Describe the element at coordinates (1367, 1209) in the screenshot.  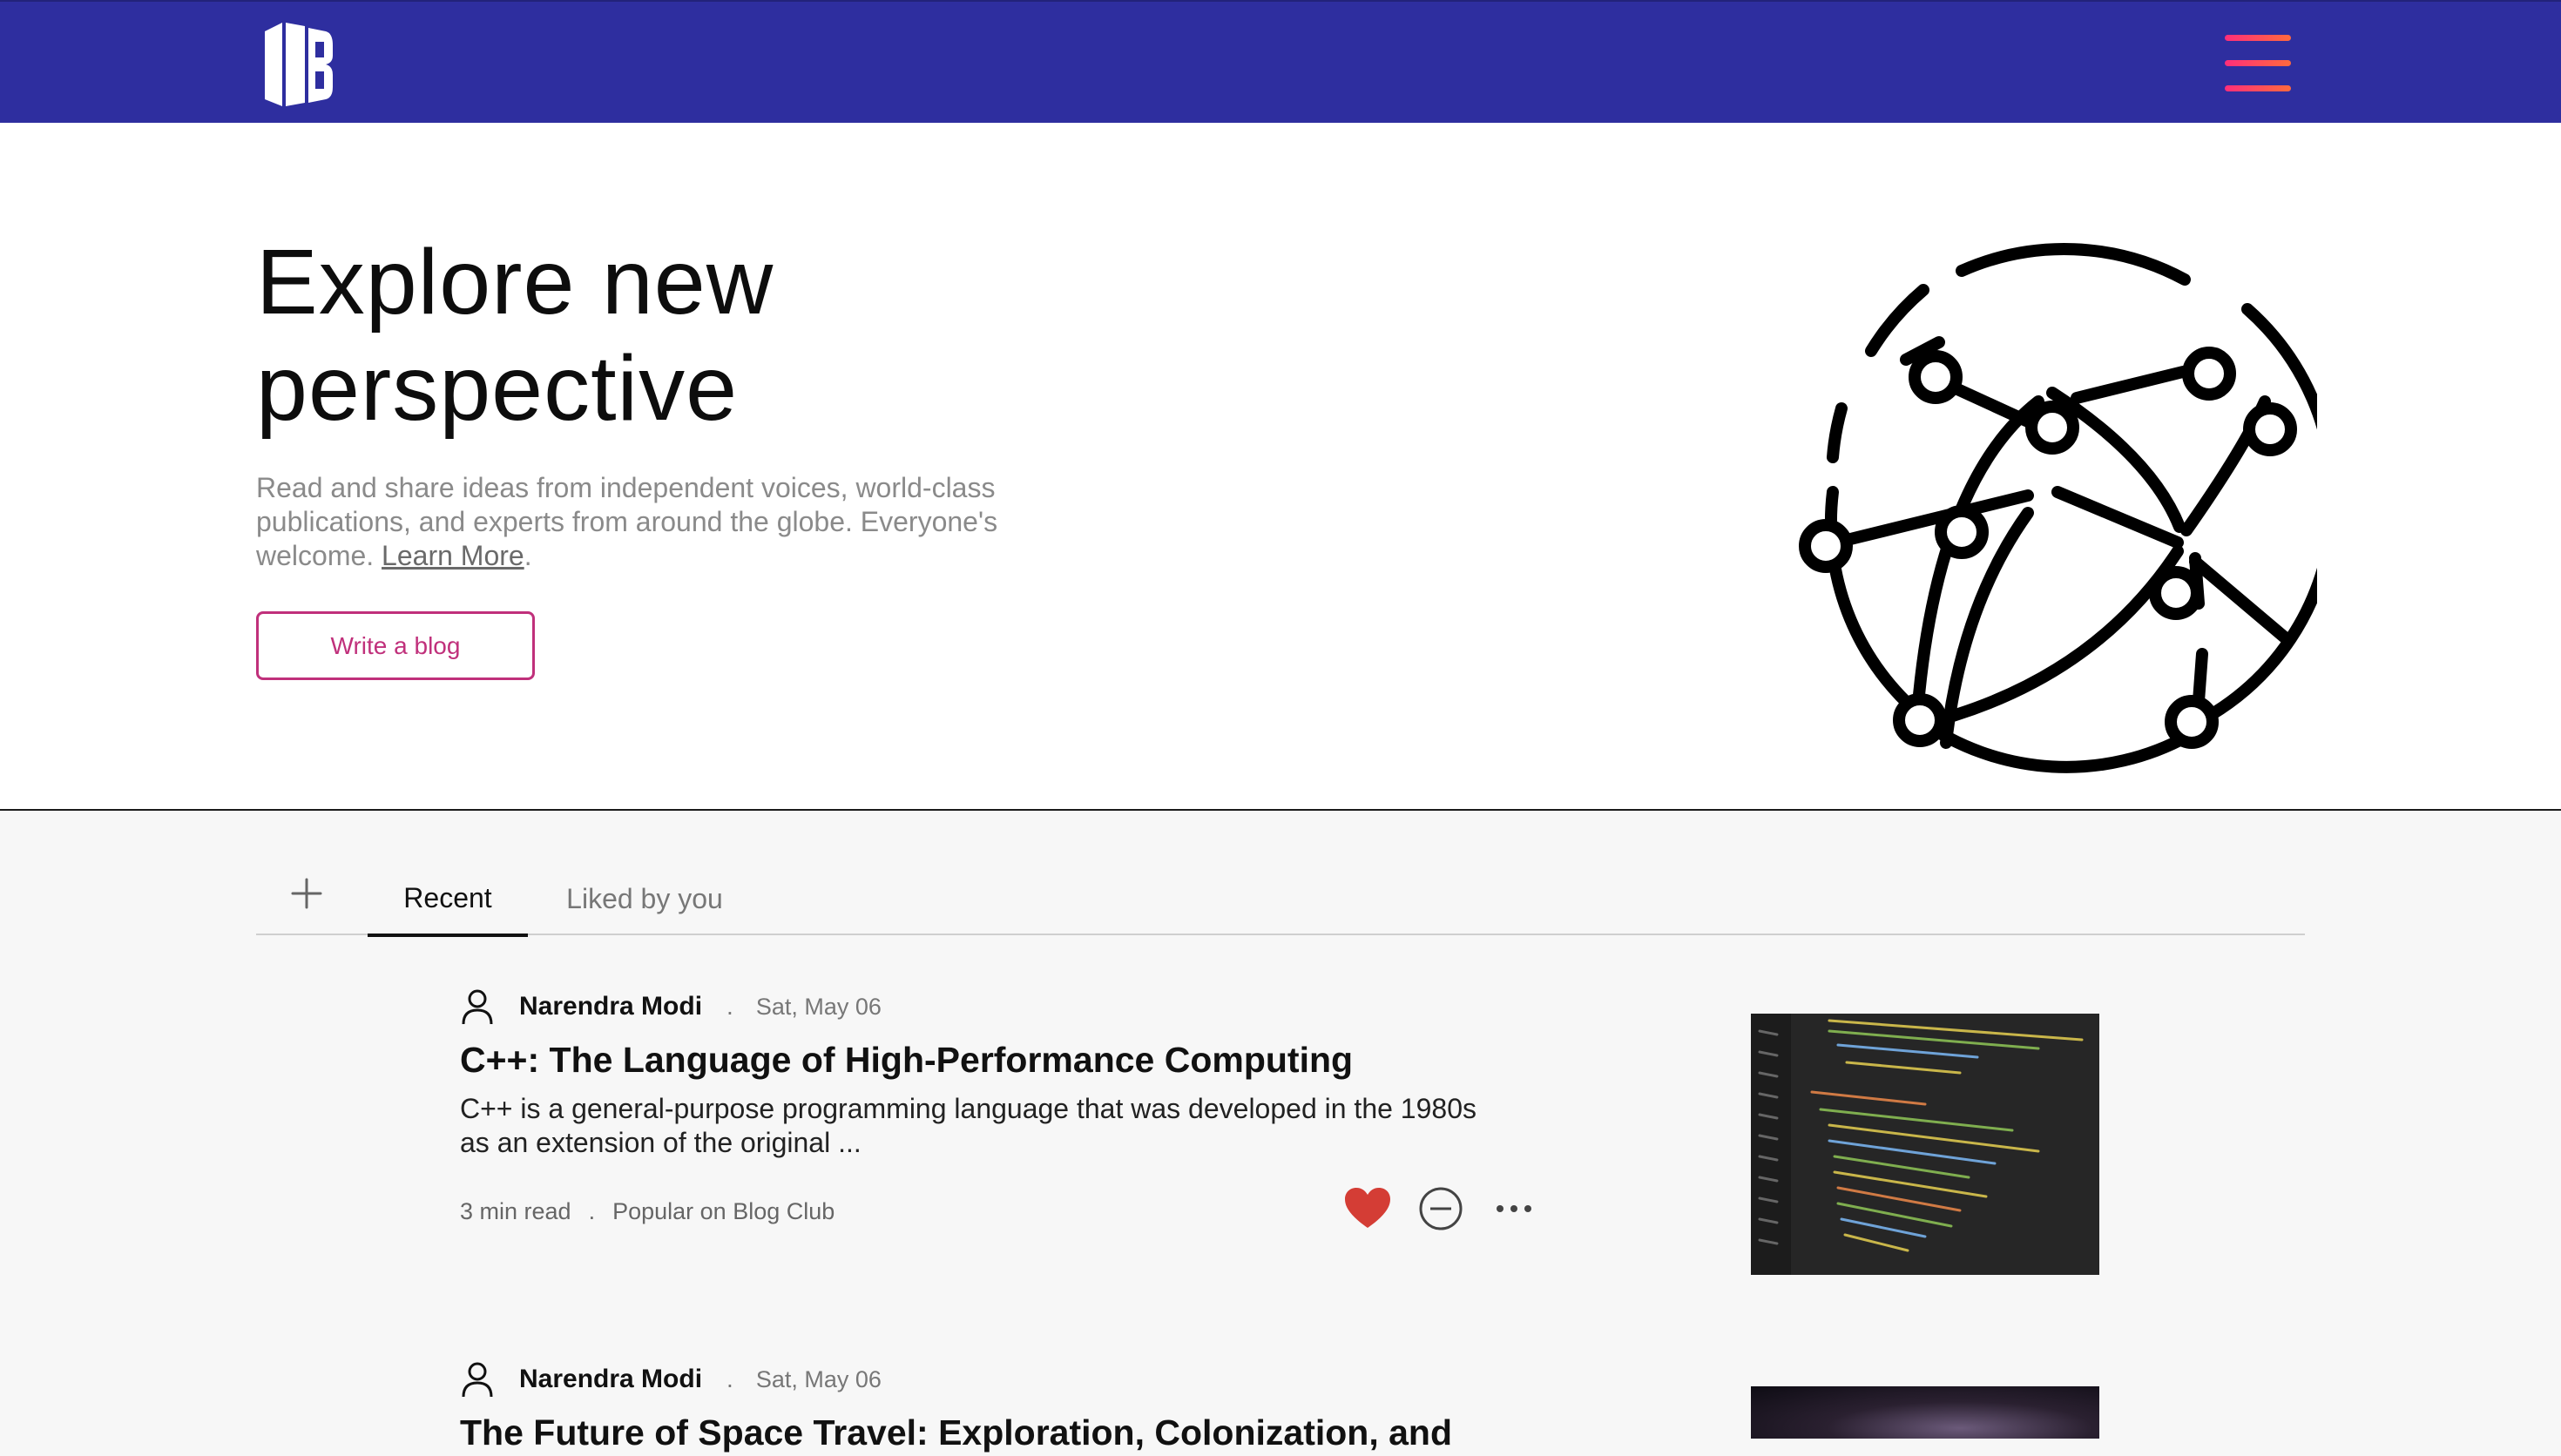
I see `heart-icon` at that location.